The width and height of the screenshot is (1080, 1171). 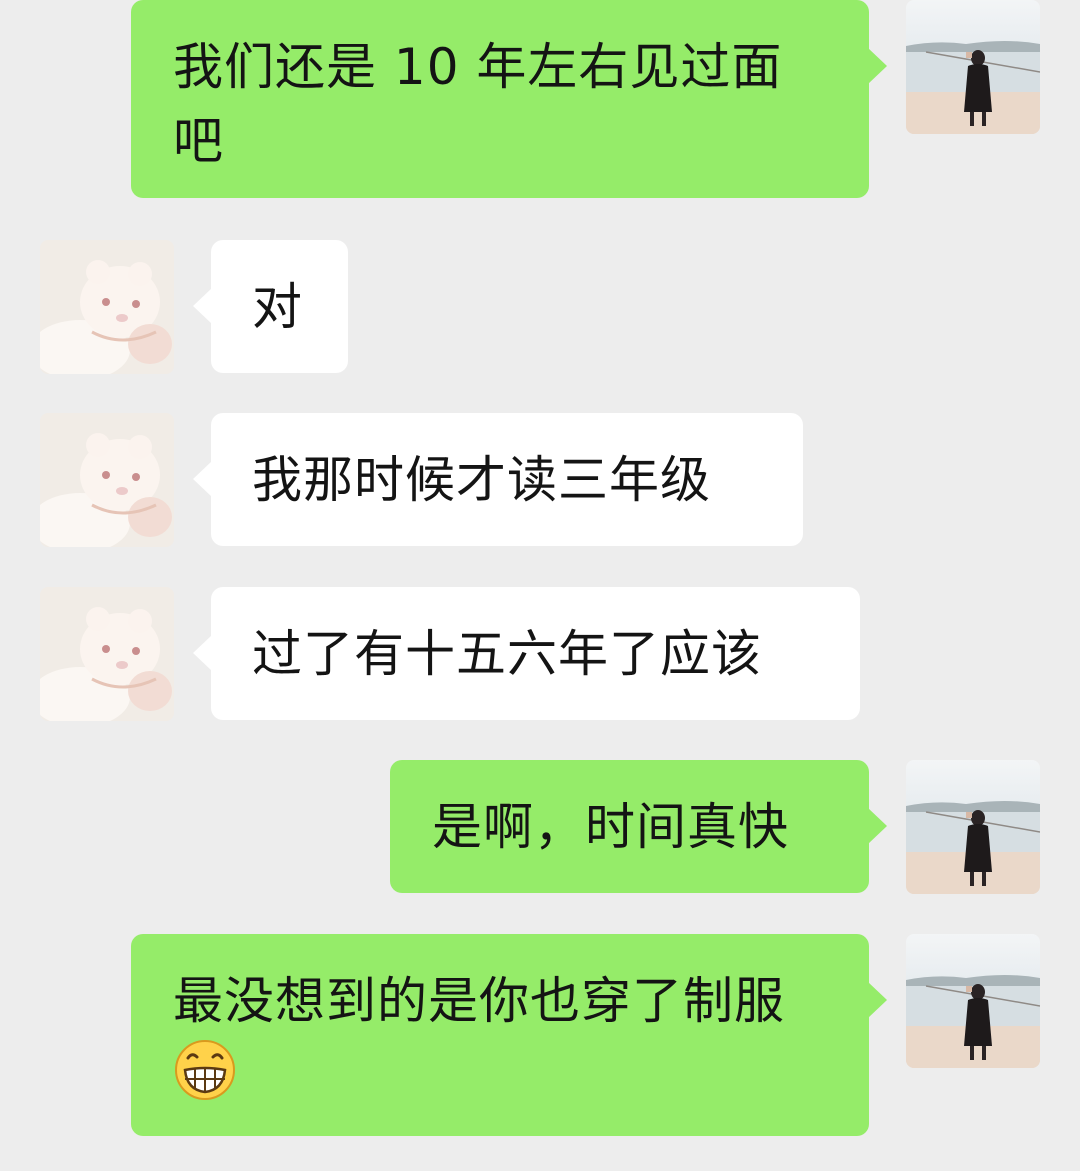 I want to click on message-text: 对, so click(x=277, y=307).